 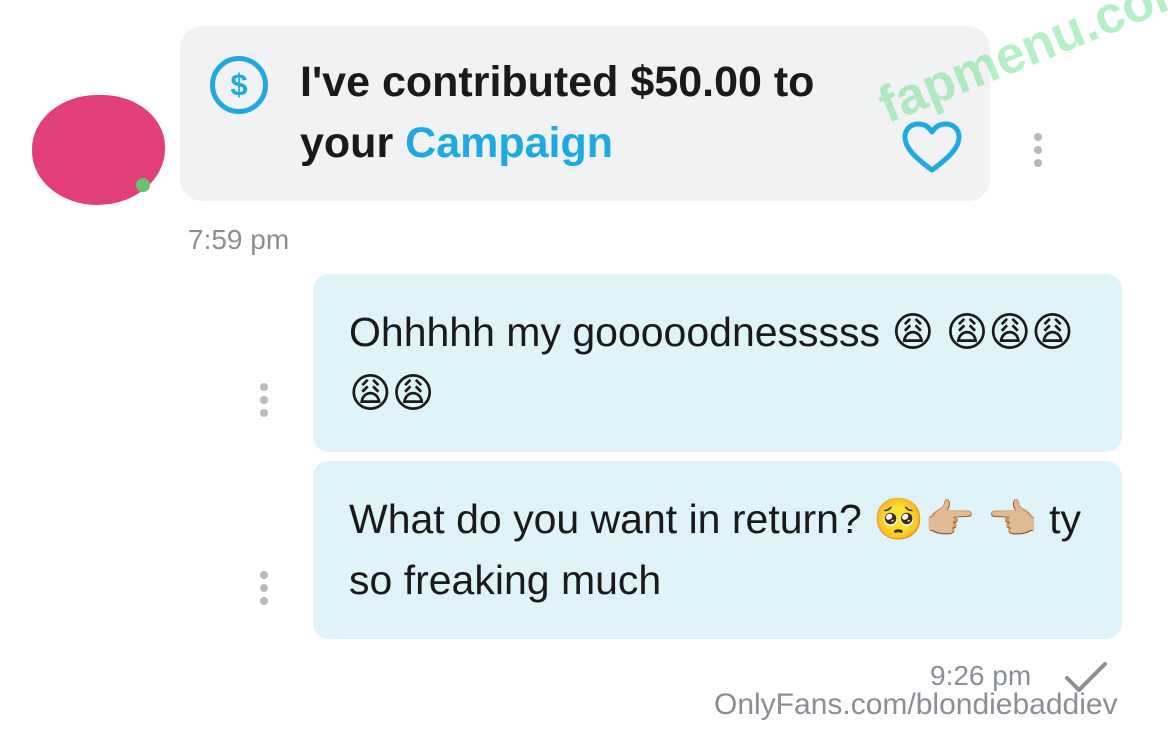 I want to click on campaign-link: Campaign, so click(x=509, y=143).